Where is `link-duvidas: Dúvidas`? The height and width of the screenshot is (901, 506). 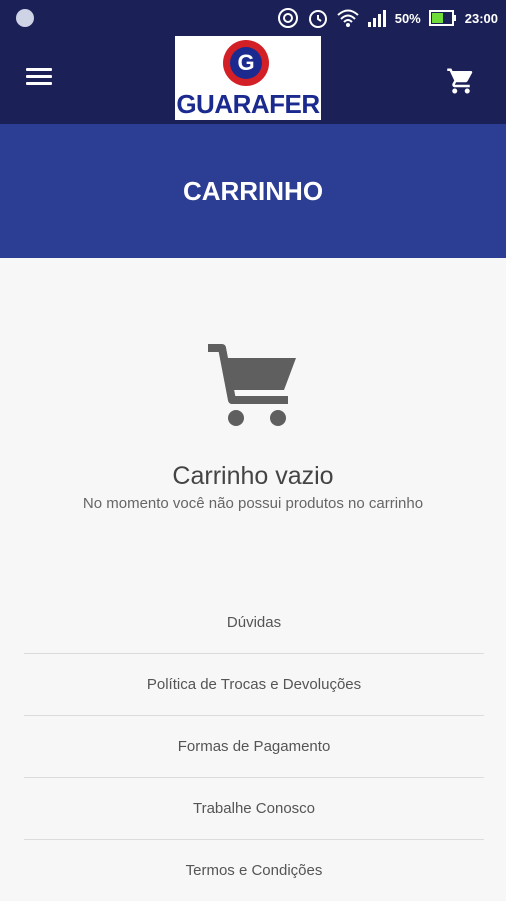
link-duvidas: Dúvidas is located at coordinates (254, 623).